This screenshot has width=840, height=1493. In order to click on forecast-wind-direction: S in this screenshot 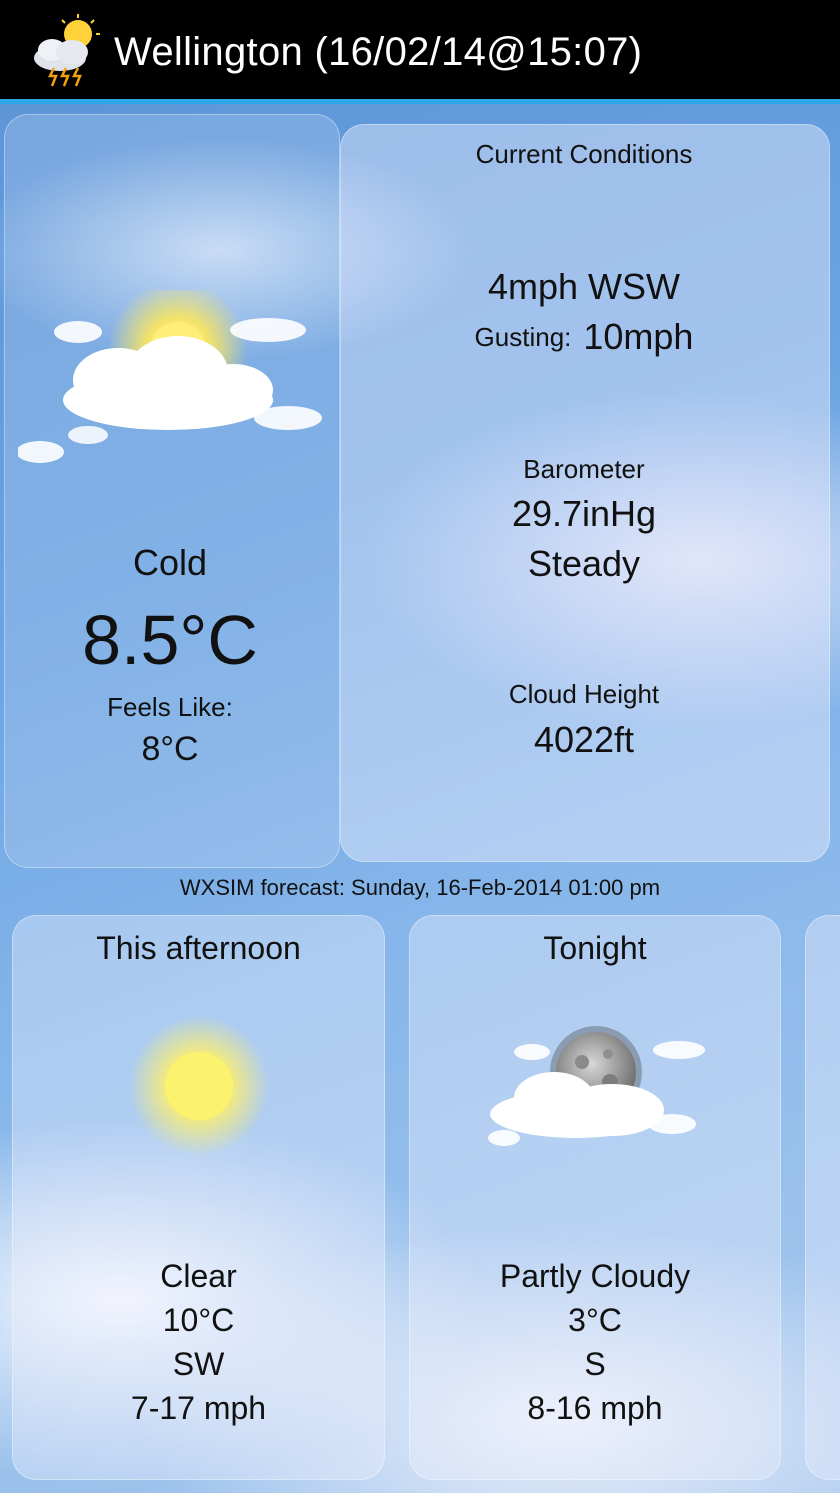, I will do `click(595, 1364)`.